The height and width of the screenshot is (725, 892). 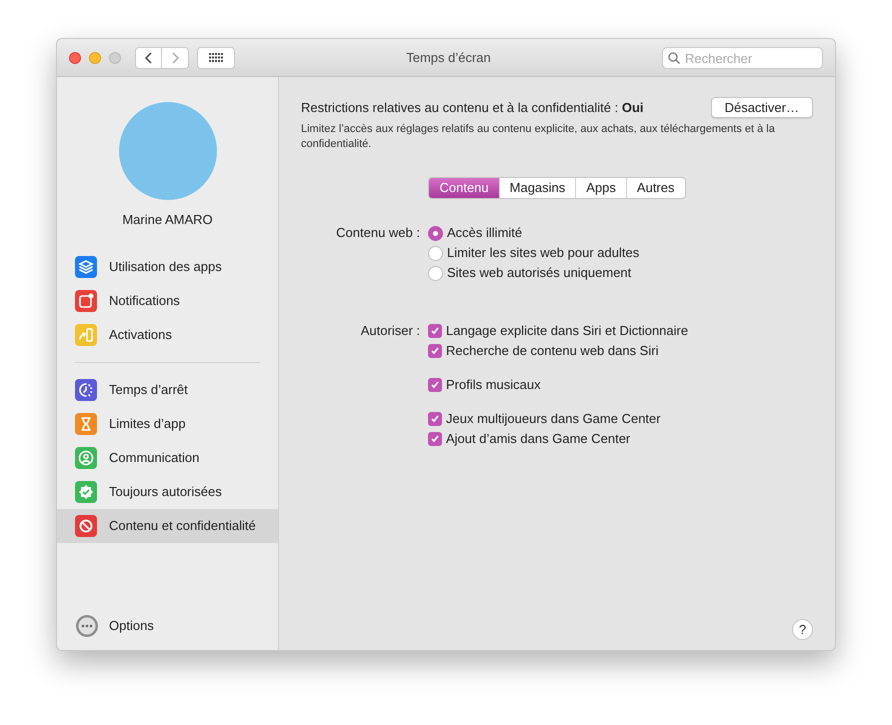 I want to click on option-label: Jeux multijoueurs dans Game Center, so click(x=553, y=419).